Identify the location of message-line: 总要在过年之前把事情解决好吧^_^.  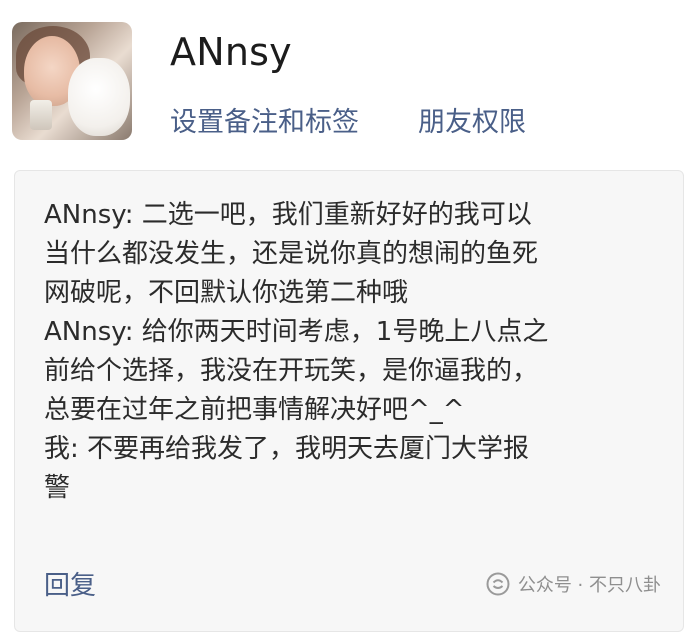
(254, 410).